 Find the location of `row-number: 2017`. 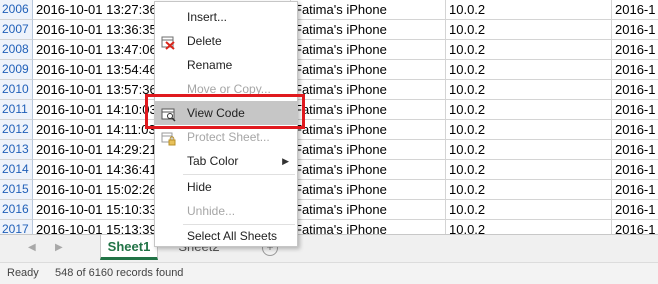

row-number: 2017 is located at coordinates (16, 227).